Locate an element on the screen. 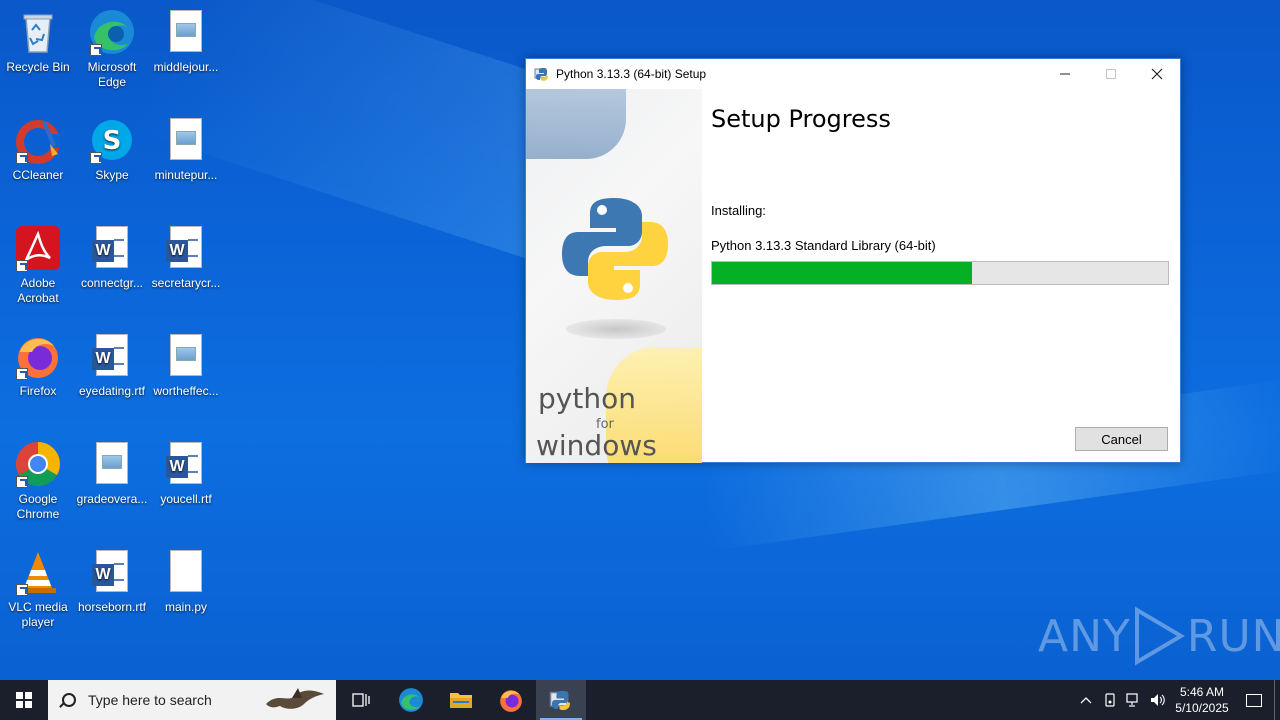 This screenshot has height=720, width=1280. action-center-button is located at coordinates (1254, 700).